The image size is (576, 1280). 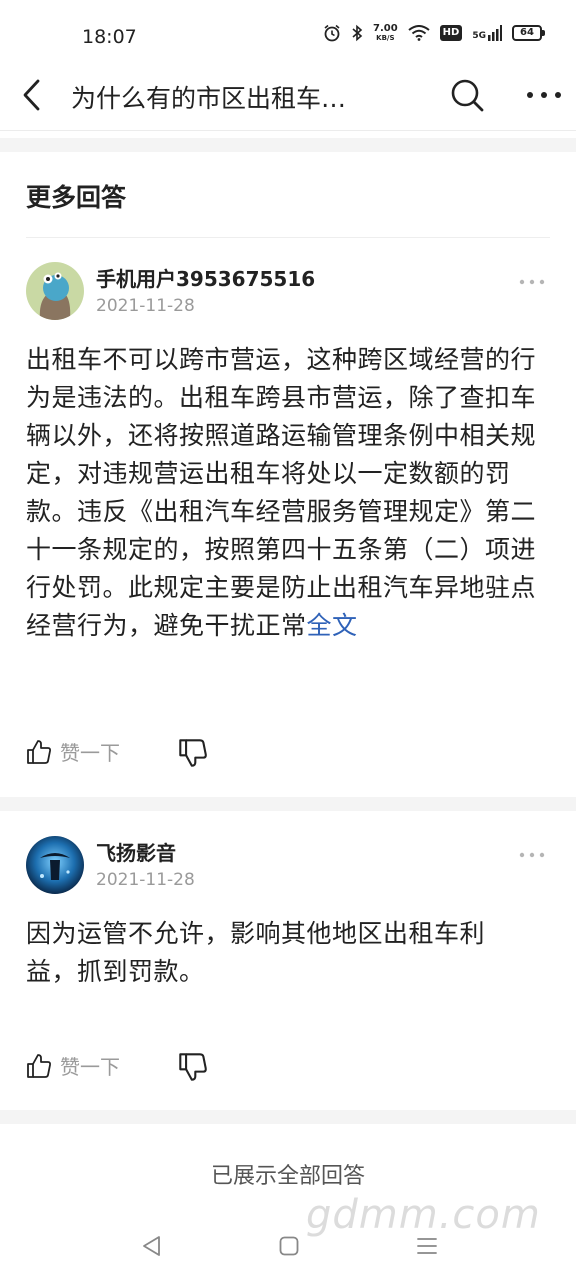 What do you see at coordinates (287, 1176) in the screenshot?
I see `all-answers-shown-text: 已展示全部回答` at bounding box center [287, 1176].